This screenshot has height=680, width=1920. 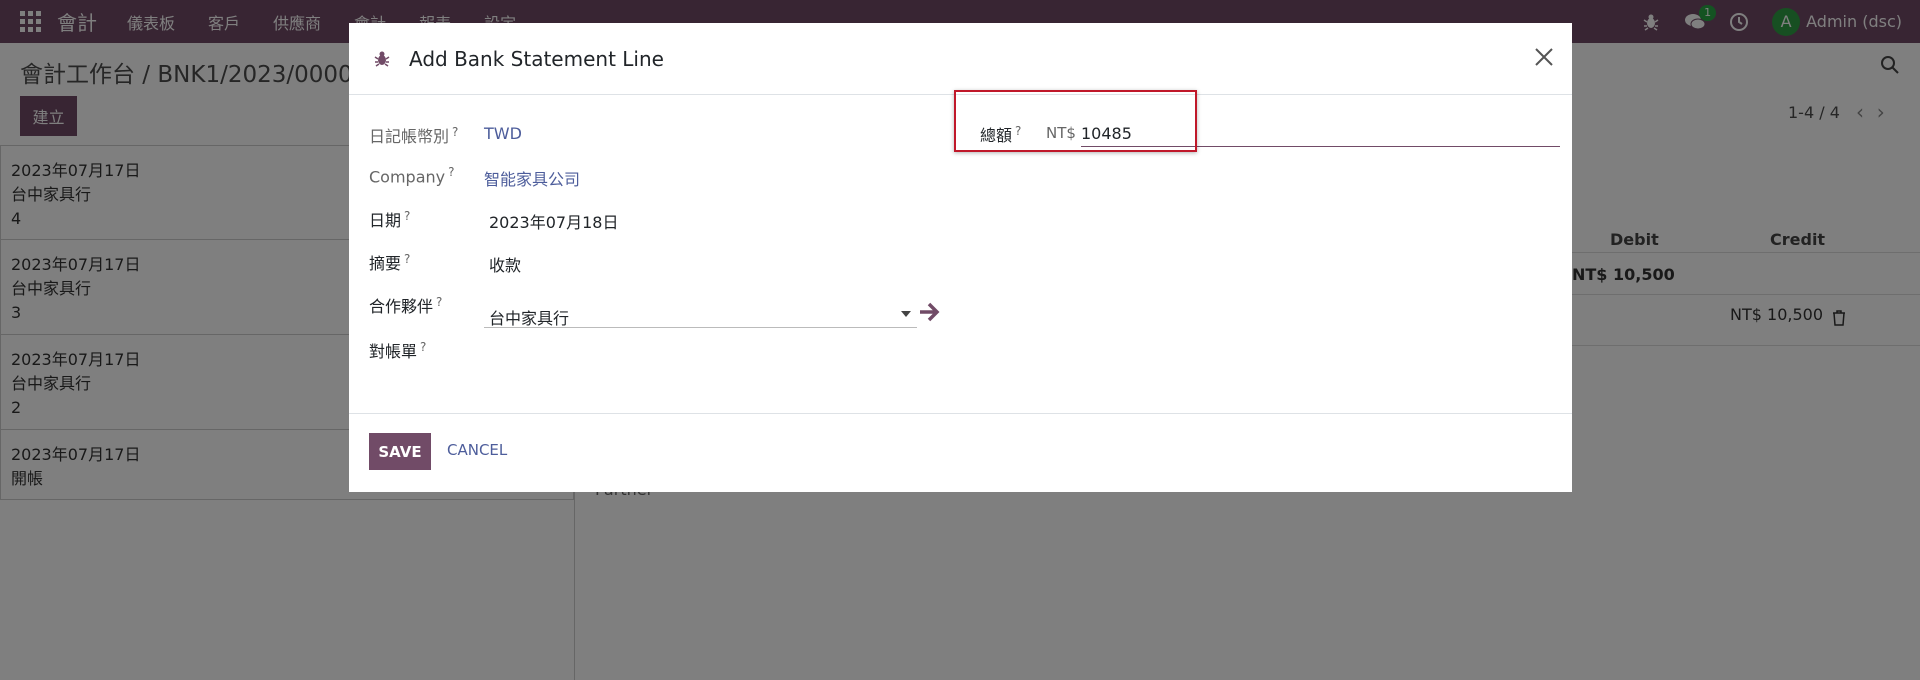 What do you see at coordinates (536, 59) in the screenshot?
I see `modal-title: Add Bank Statement Line` at bounding box center [536, 59].